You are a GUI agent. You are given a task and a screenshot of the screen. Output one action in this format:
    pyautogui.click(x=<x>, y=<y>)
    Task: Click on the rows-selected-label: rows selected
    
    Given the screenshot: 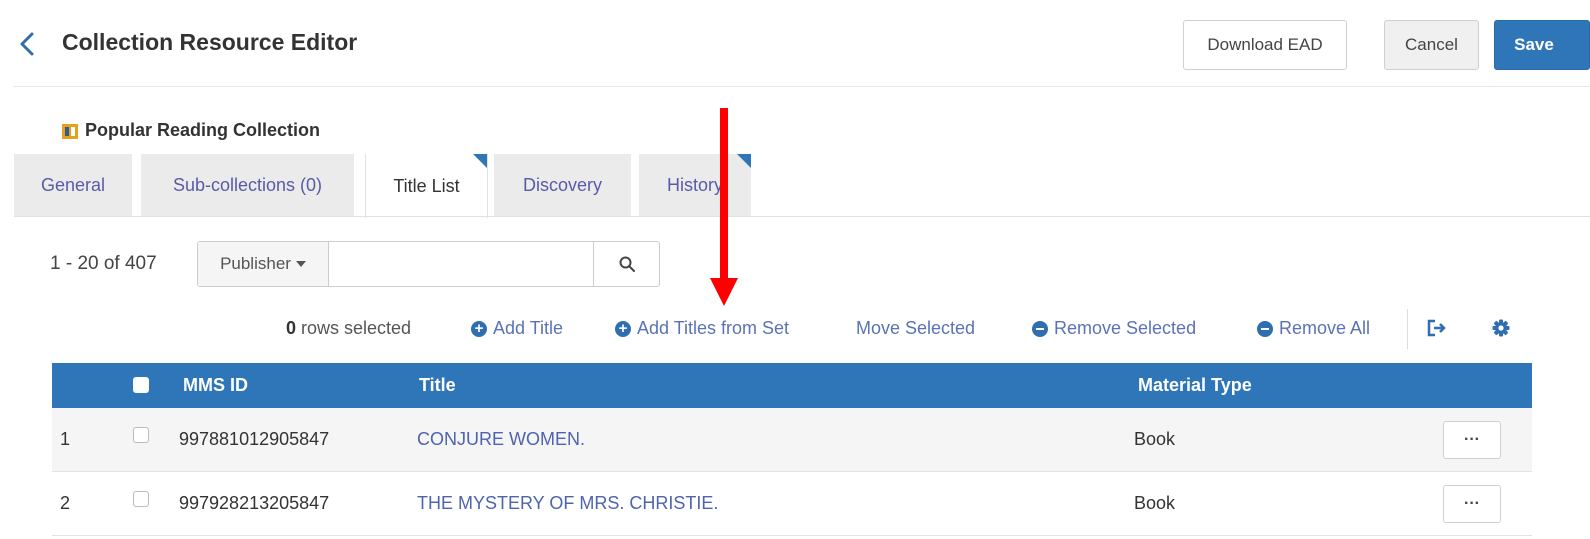 What is the action you would take?
    pyautogui.click(x=356, y=328)
    